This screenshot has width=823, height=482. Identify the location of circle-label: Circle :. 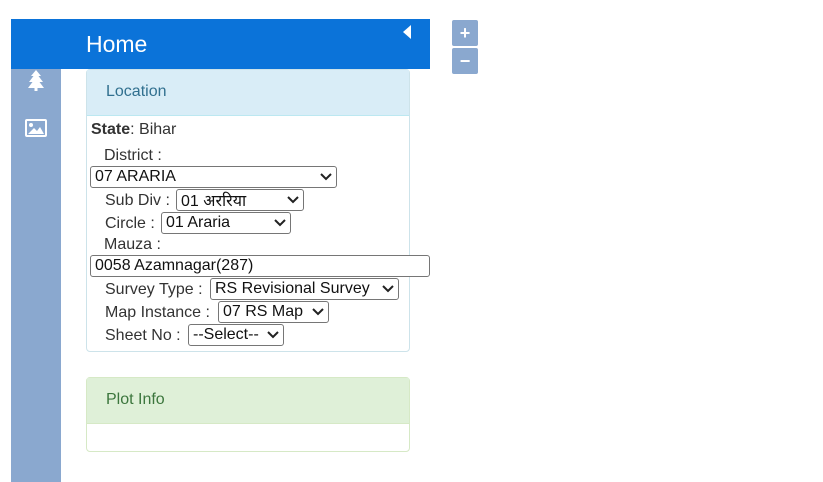
(130, 223).